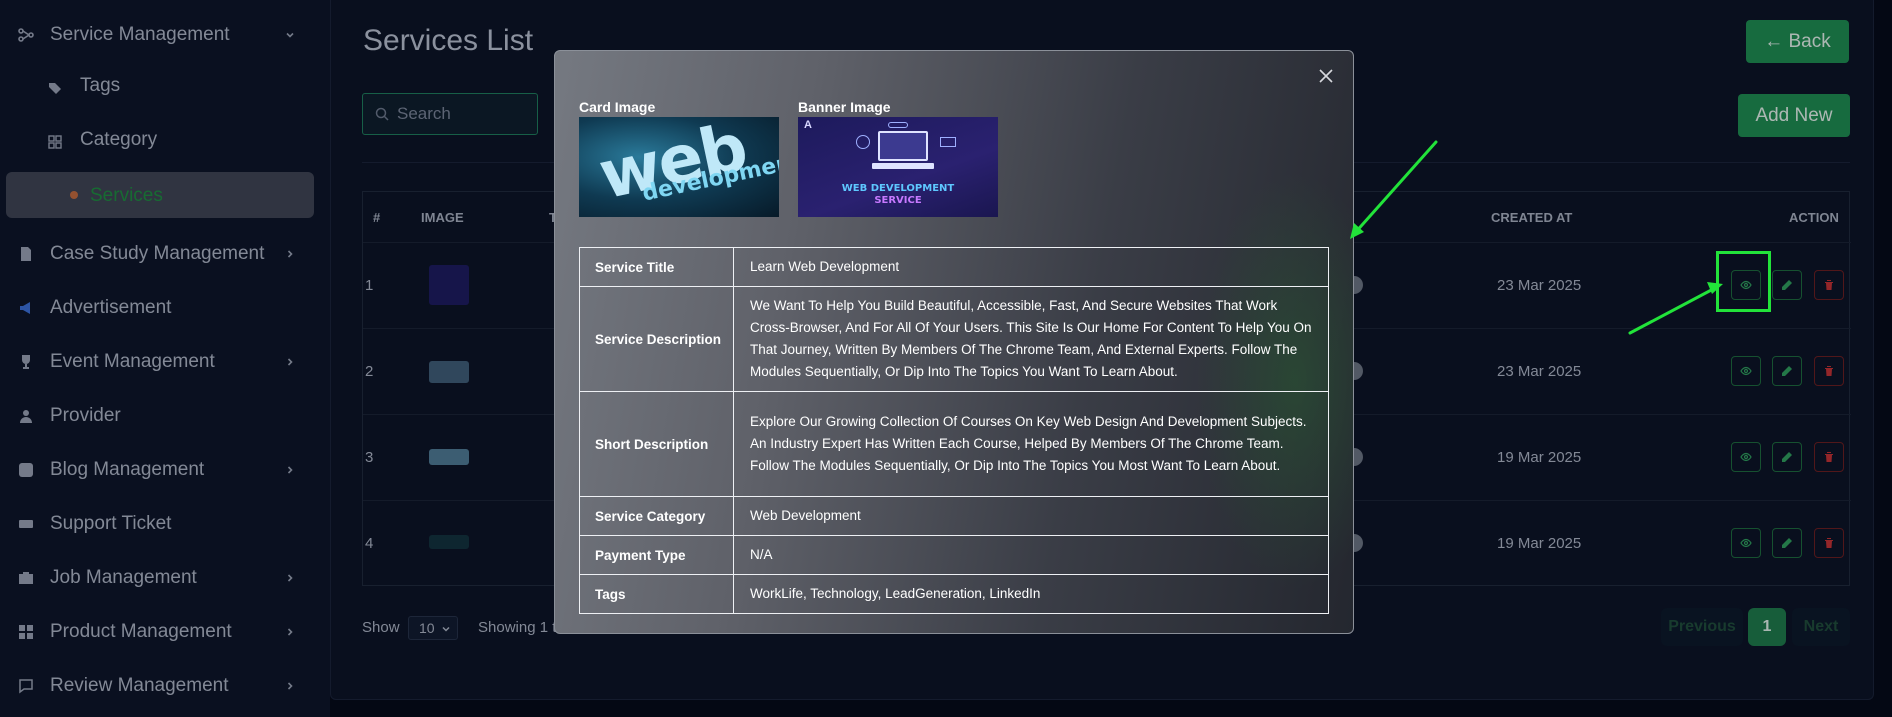 The image size is (1892, 717). Describe the element at coordinates (656, 516) in the screenshot. I see `detail-key: Service Category` at that location.